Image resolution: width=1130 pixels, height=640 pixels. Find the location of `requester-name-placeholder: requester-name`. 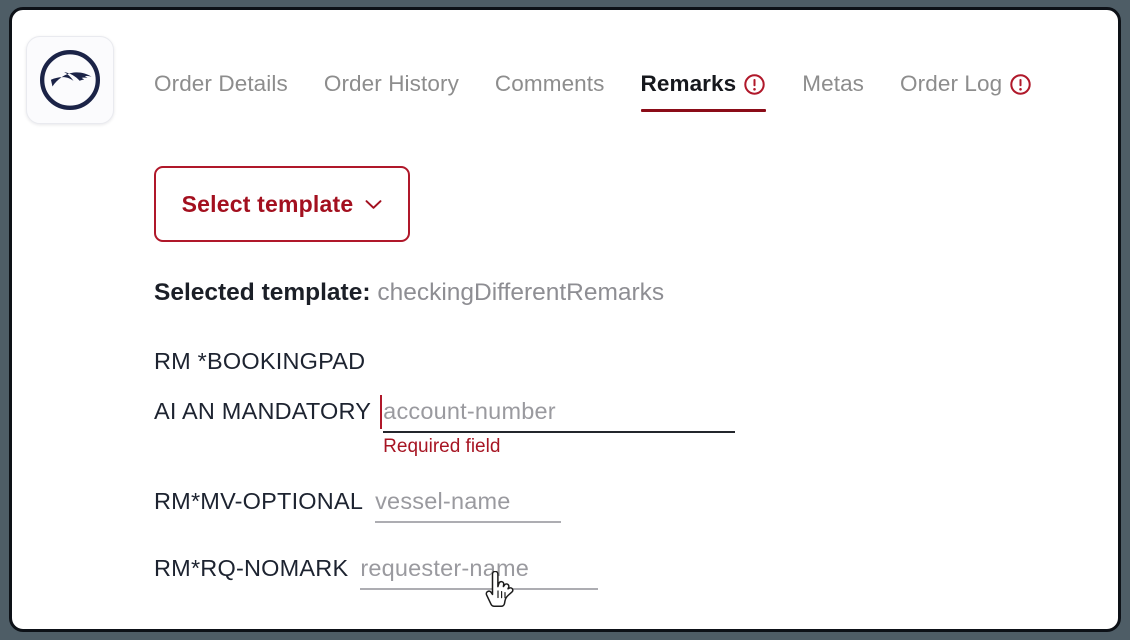

requester-name-placeholder: requester-name is located at coordinates (479, 572).